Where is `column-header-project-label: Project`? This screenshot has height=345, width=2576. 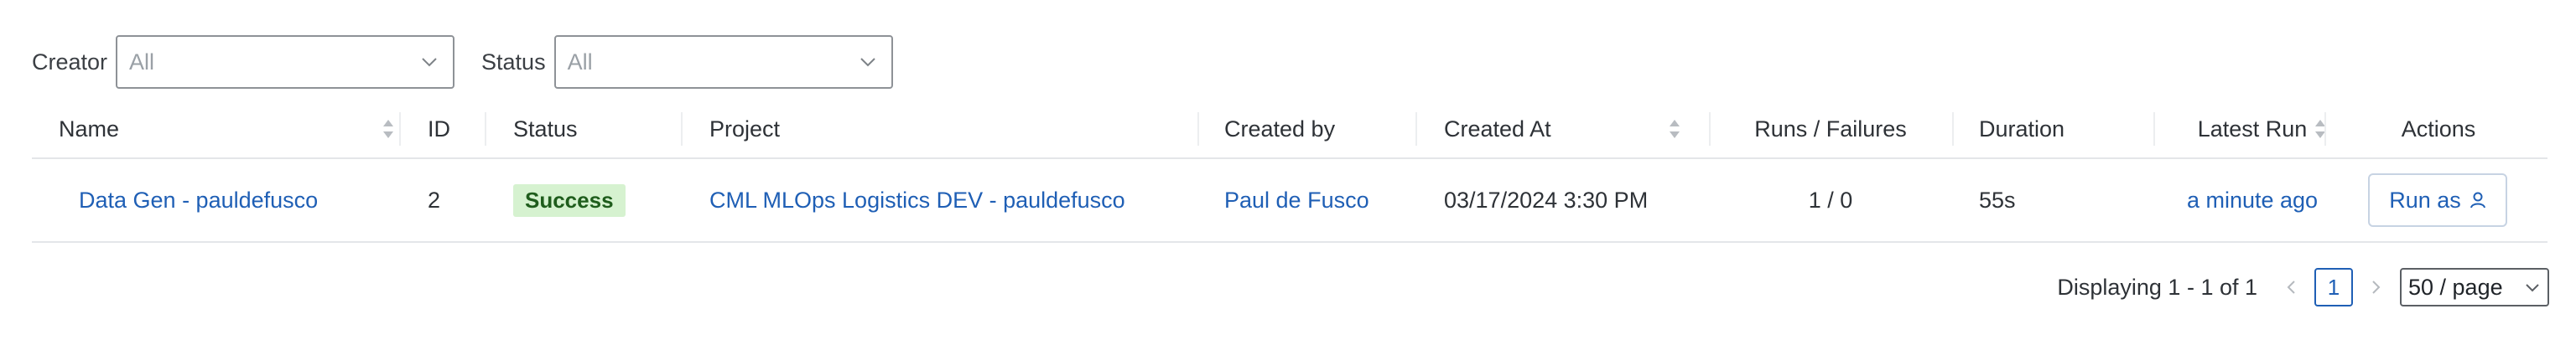 column-header-project-label: Project is located at coordinates (745, 129).